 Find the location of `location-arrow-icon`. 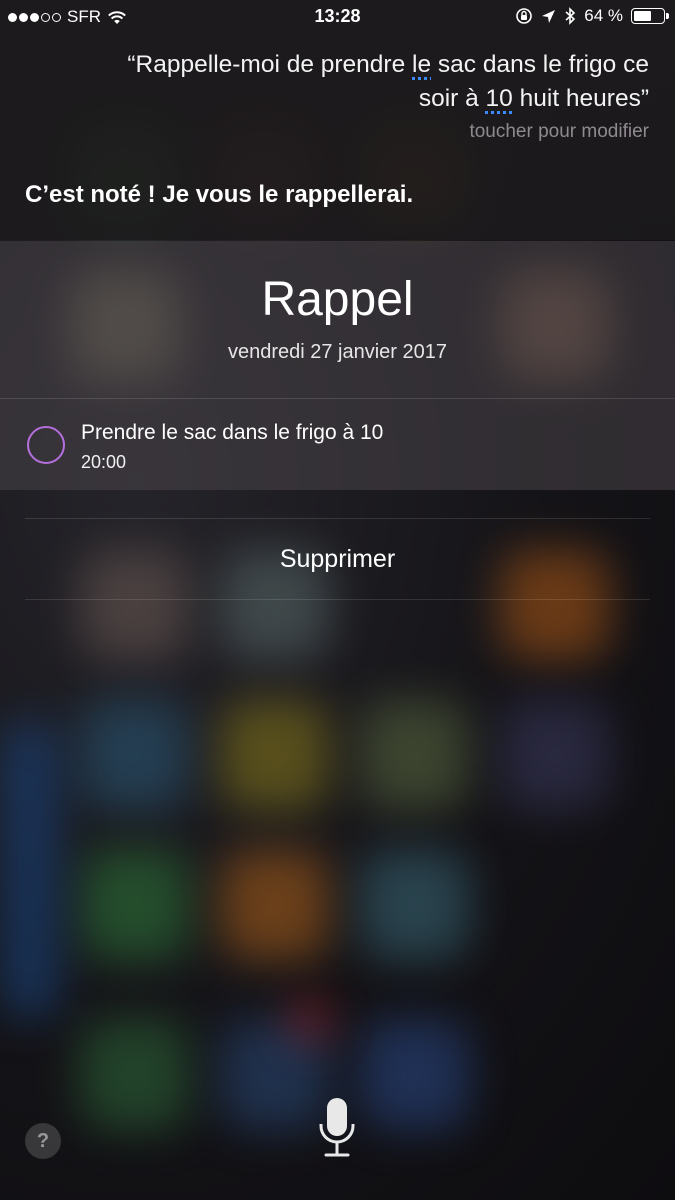

location-arrow-icon is located at coordinates (549, 16).